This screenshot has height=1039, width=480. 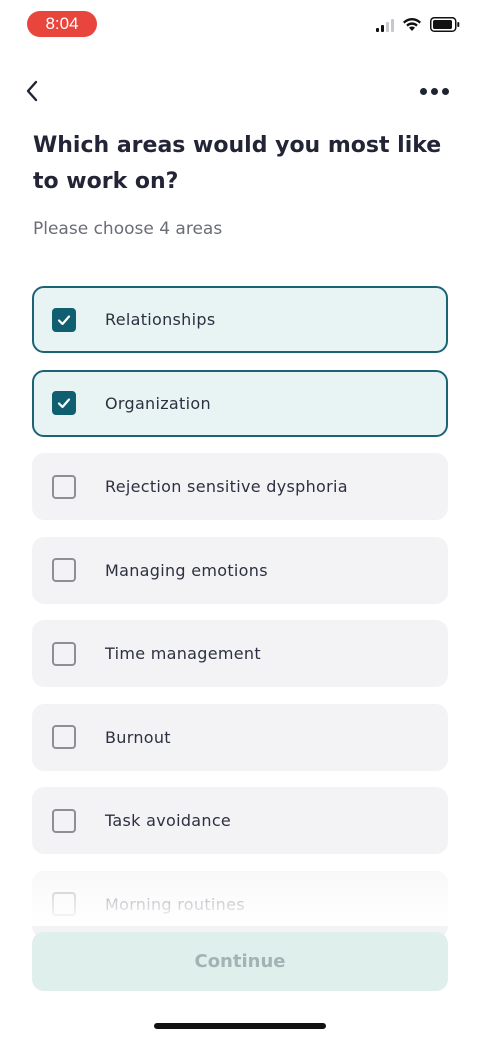 I want to click on page-subtitle: Please choose 4 areas, so click(x=128, y=229).